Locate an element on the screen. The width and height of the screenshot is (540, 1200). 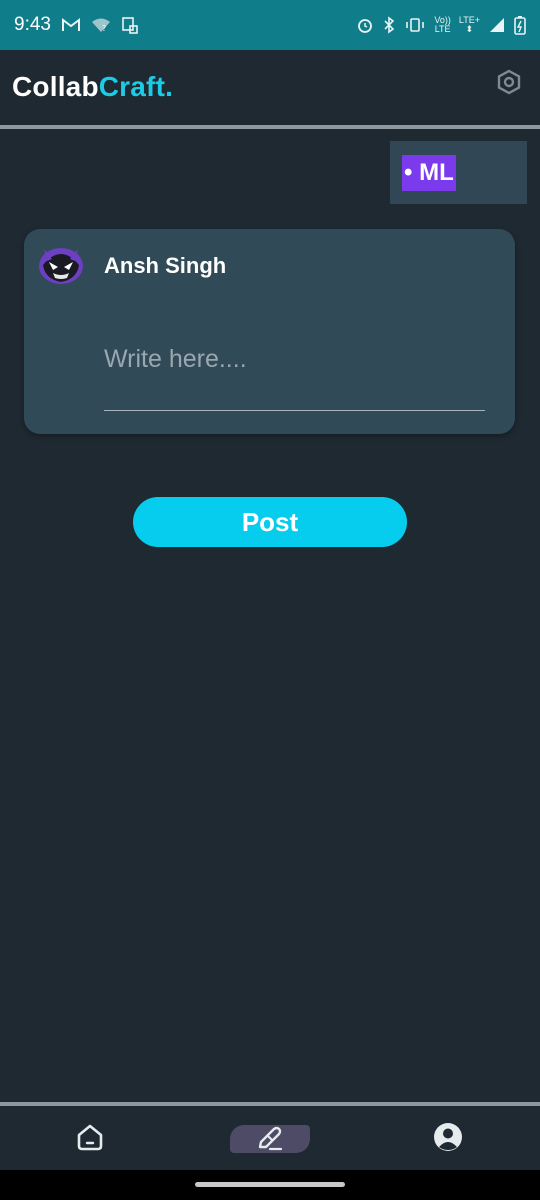
create-post-icon is located at coordinates (270, 1138).